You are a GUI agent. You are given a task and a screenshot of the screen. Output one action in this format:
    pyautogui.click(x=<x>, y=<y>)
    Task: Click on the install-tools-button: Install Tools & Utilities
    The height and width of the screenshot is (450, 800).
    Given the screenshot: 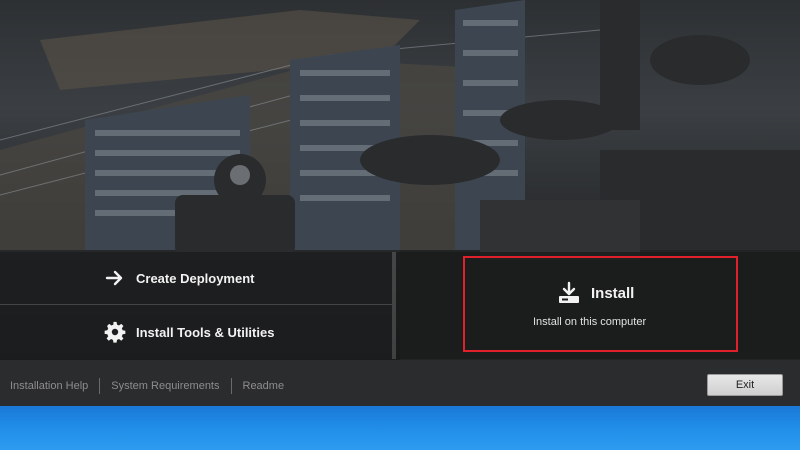 What is the action you would take?
    pyautogui.click(x=189, y=332)
    